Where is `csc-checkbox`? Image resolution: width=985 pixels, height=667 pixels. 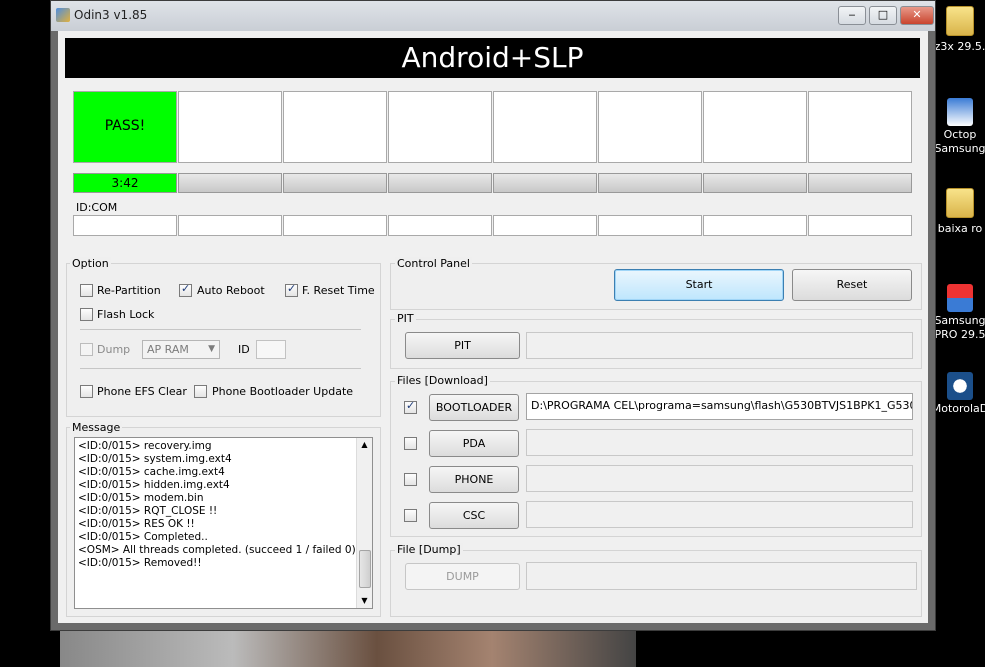
csc-checkbox is located at coordinates (410, 515).